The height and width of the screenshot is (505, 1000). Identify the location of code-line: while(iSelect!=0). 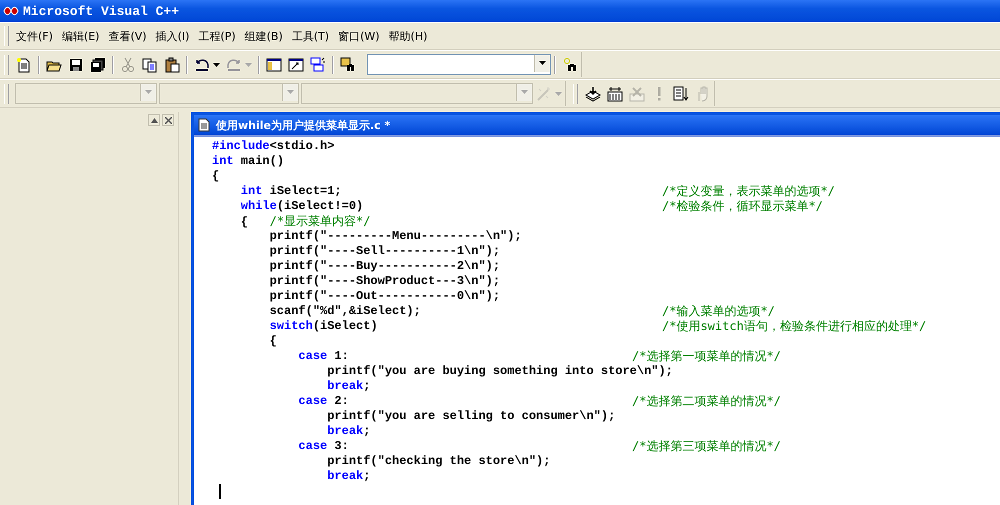
(302, 206).